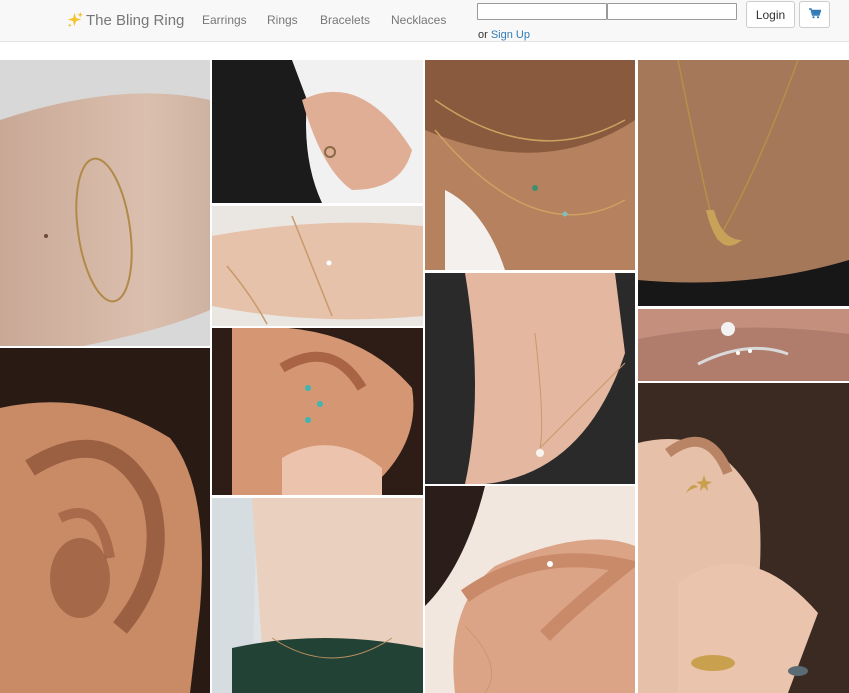 The image size is (849, 693). What do you see at coordinates (317, 595) in the screenshot?
I see `gallery-photo-neck-necklace` at bounding box center [317, 595].